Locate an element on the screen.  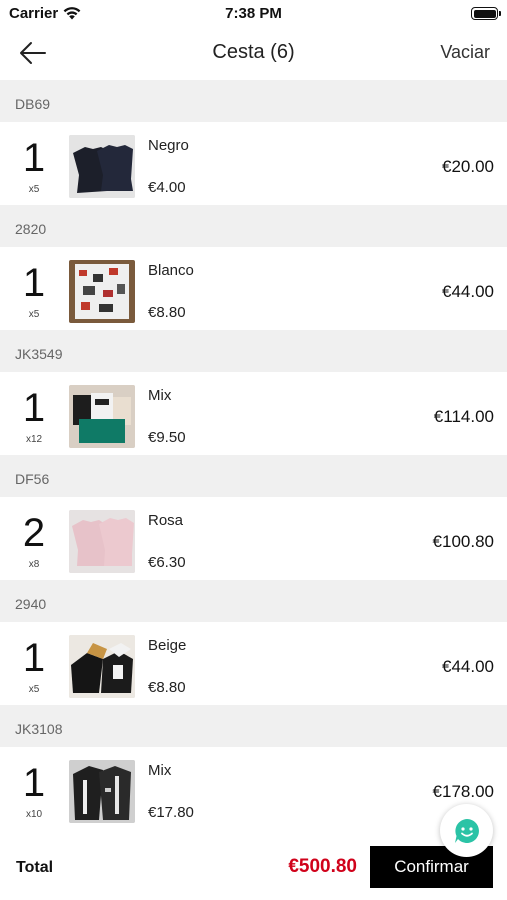
pack-multiplier: x10 is located at coordinates (34, 814).